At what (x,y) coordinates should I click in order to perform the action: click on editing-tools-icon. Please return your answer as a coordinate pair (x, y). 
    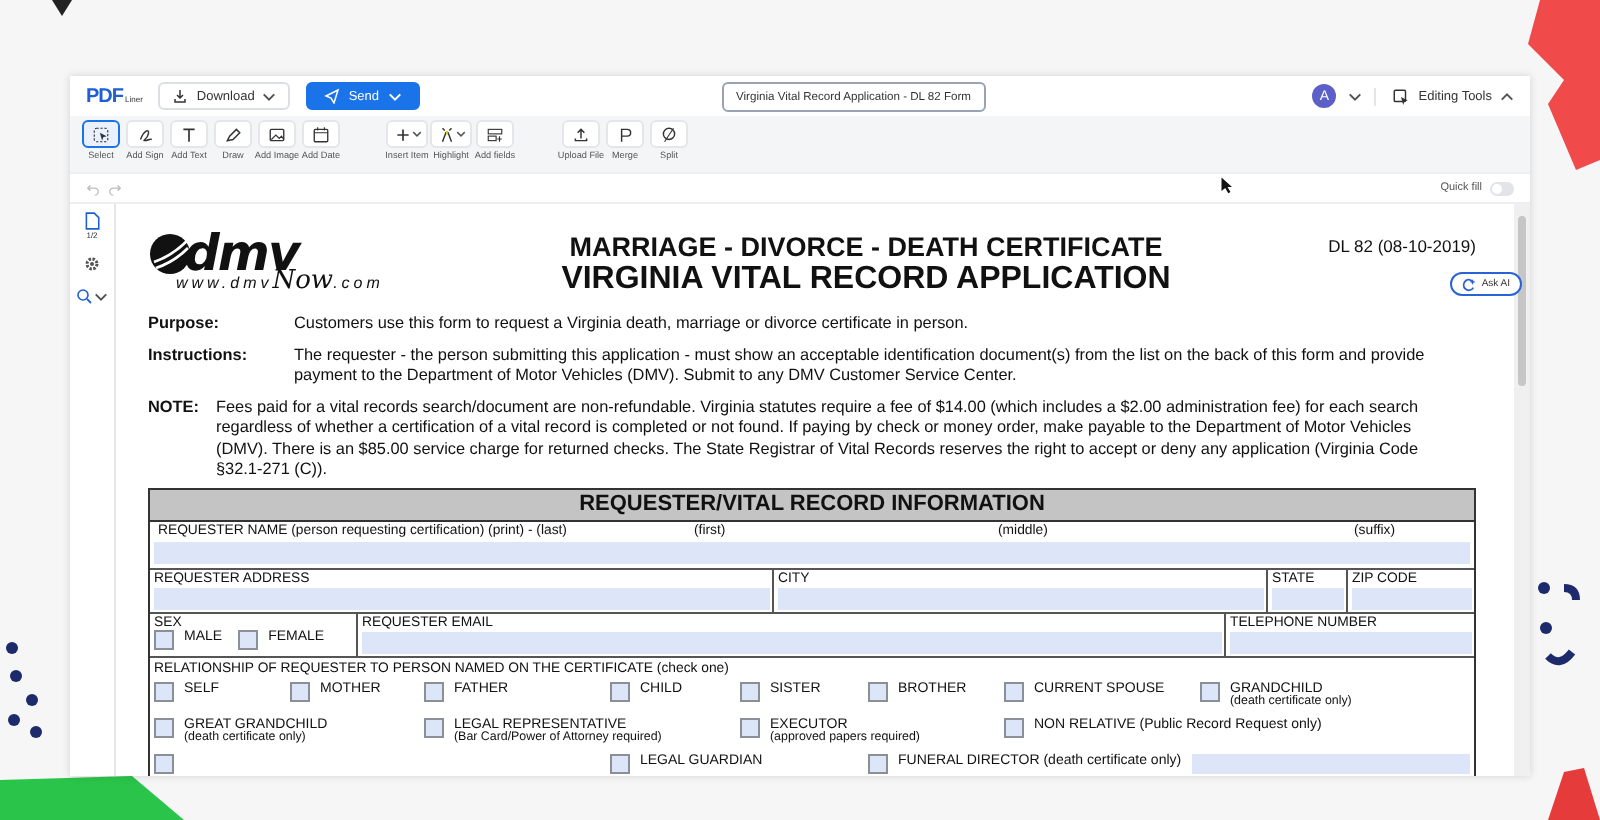
    Looking at the image, I should click on (1401, 96).